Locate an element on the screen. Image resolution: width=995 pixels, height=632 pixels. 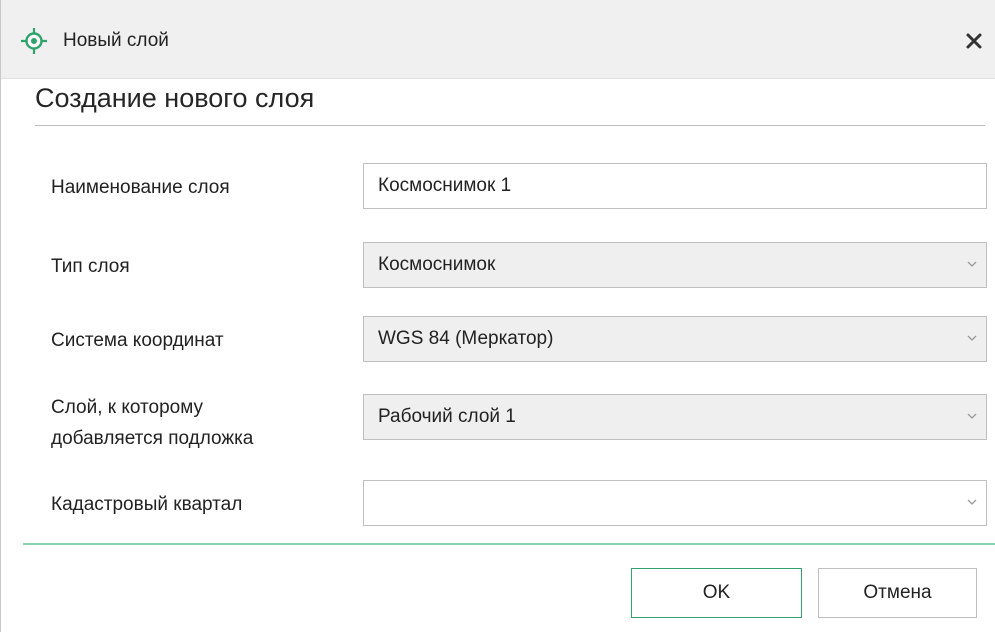
layer-name-input: Космоснимок 1 is located at coordinates (675, 186).